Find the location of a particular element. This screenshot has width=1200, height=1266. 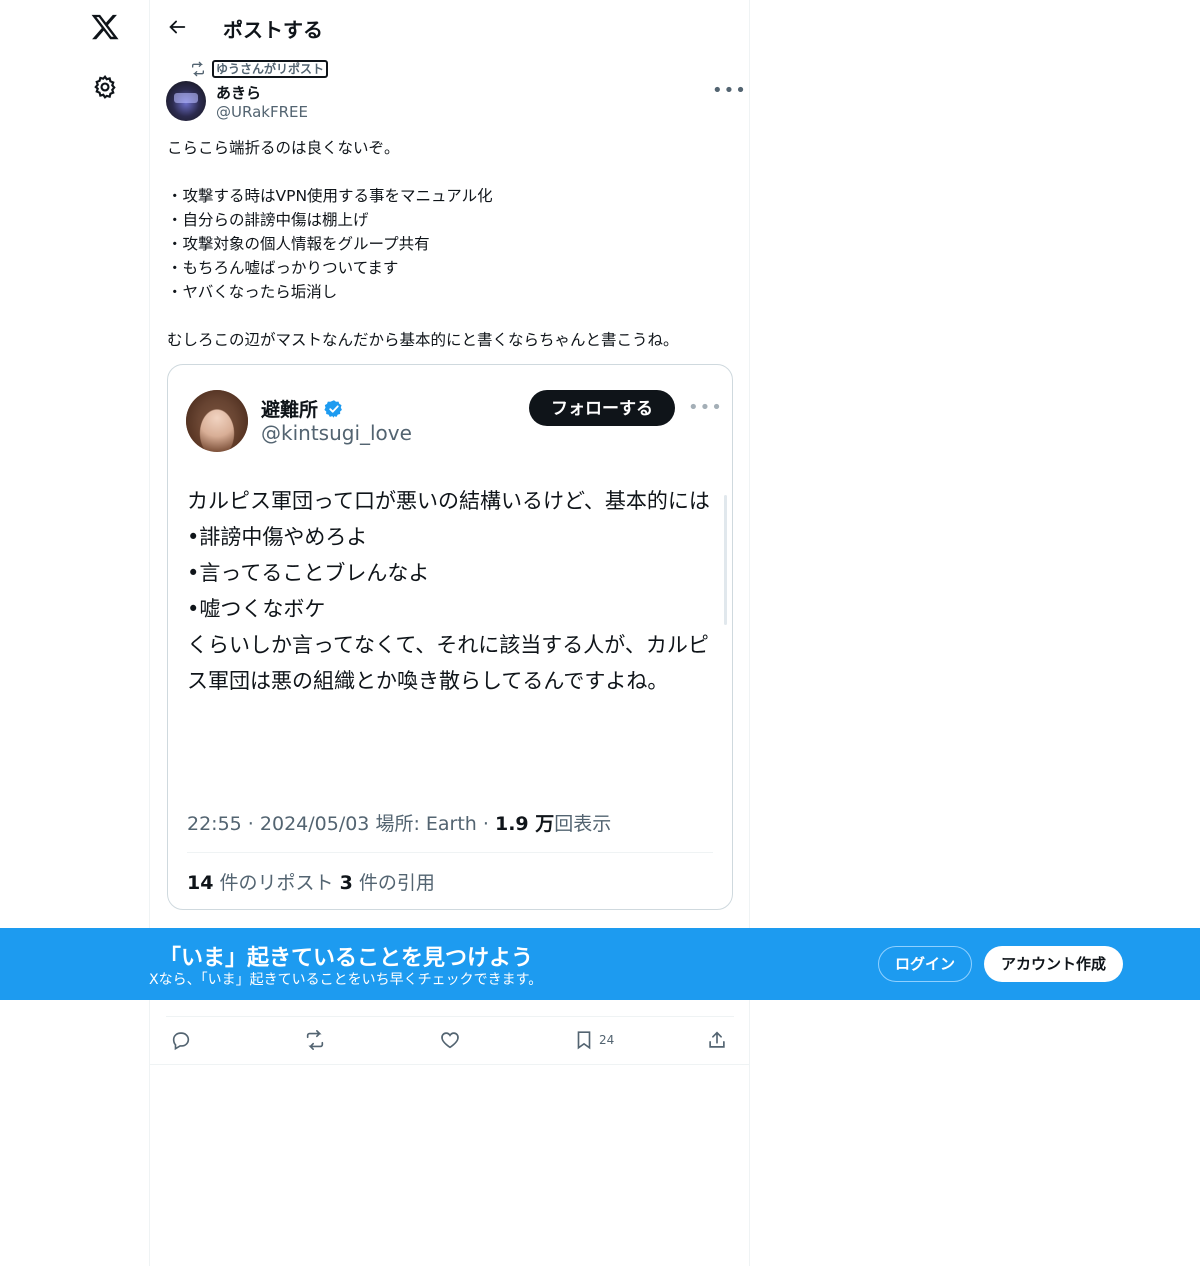

page-header: ポストする is located at coordinates (449, 27).